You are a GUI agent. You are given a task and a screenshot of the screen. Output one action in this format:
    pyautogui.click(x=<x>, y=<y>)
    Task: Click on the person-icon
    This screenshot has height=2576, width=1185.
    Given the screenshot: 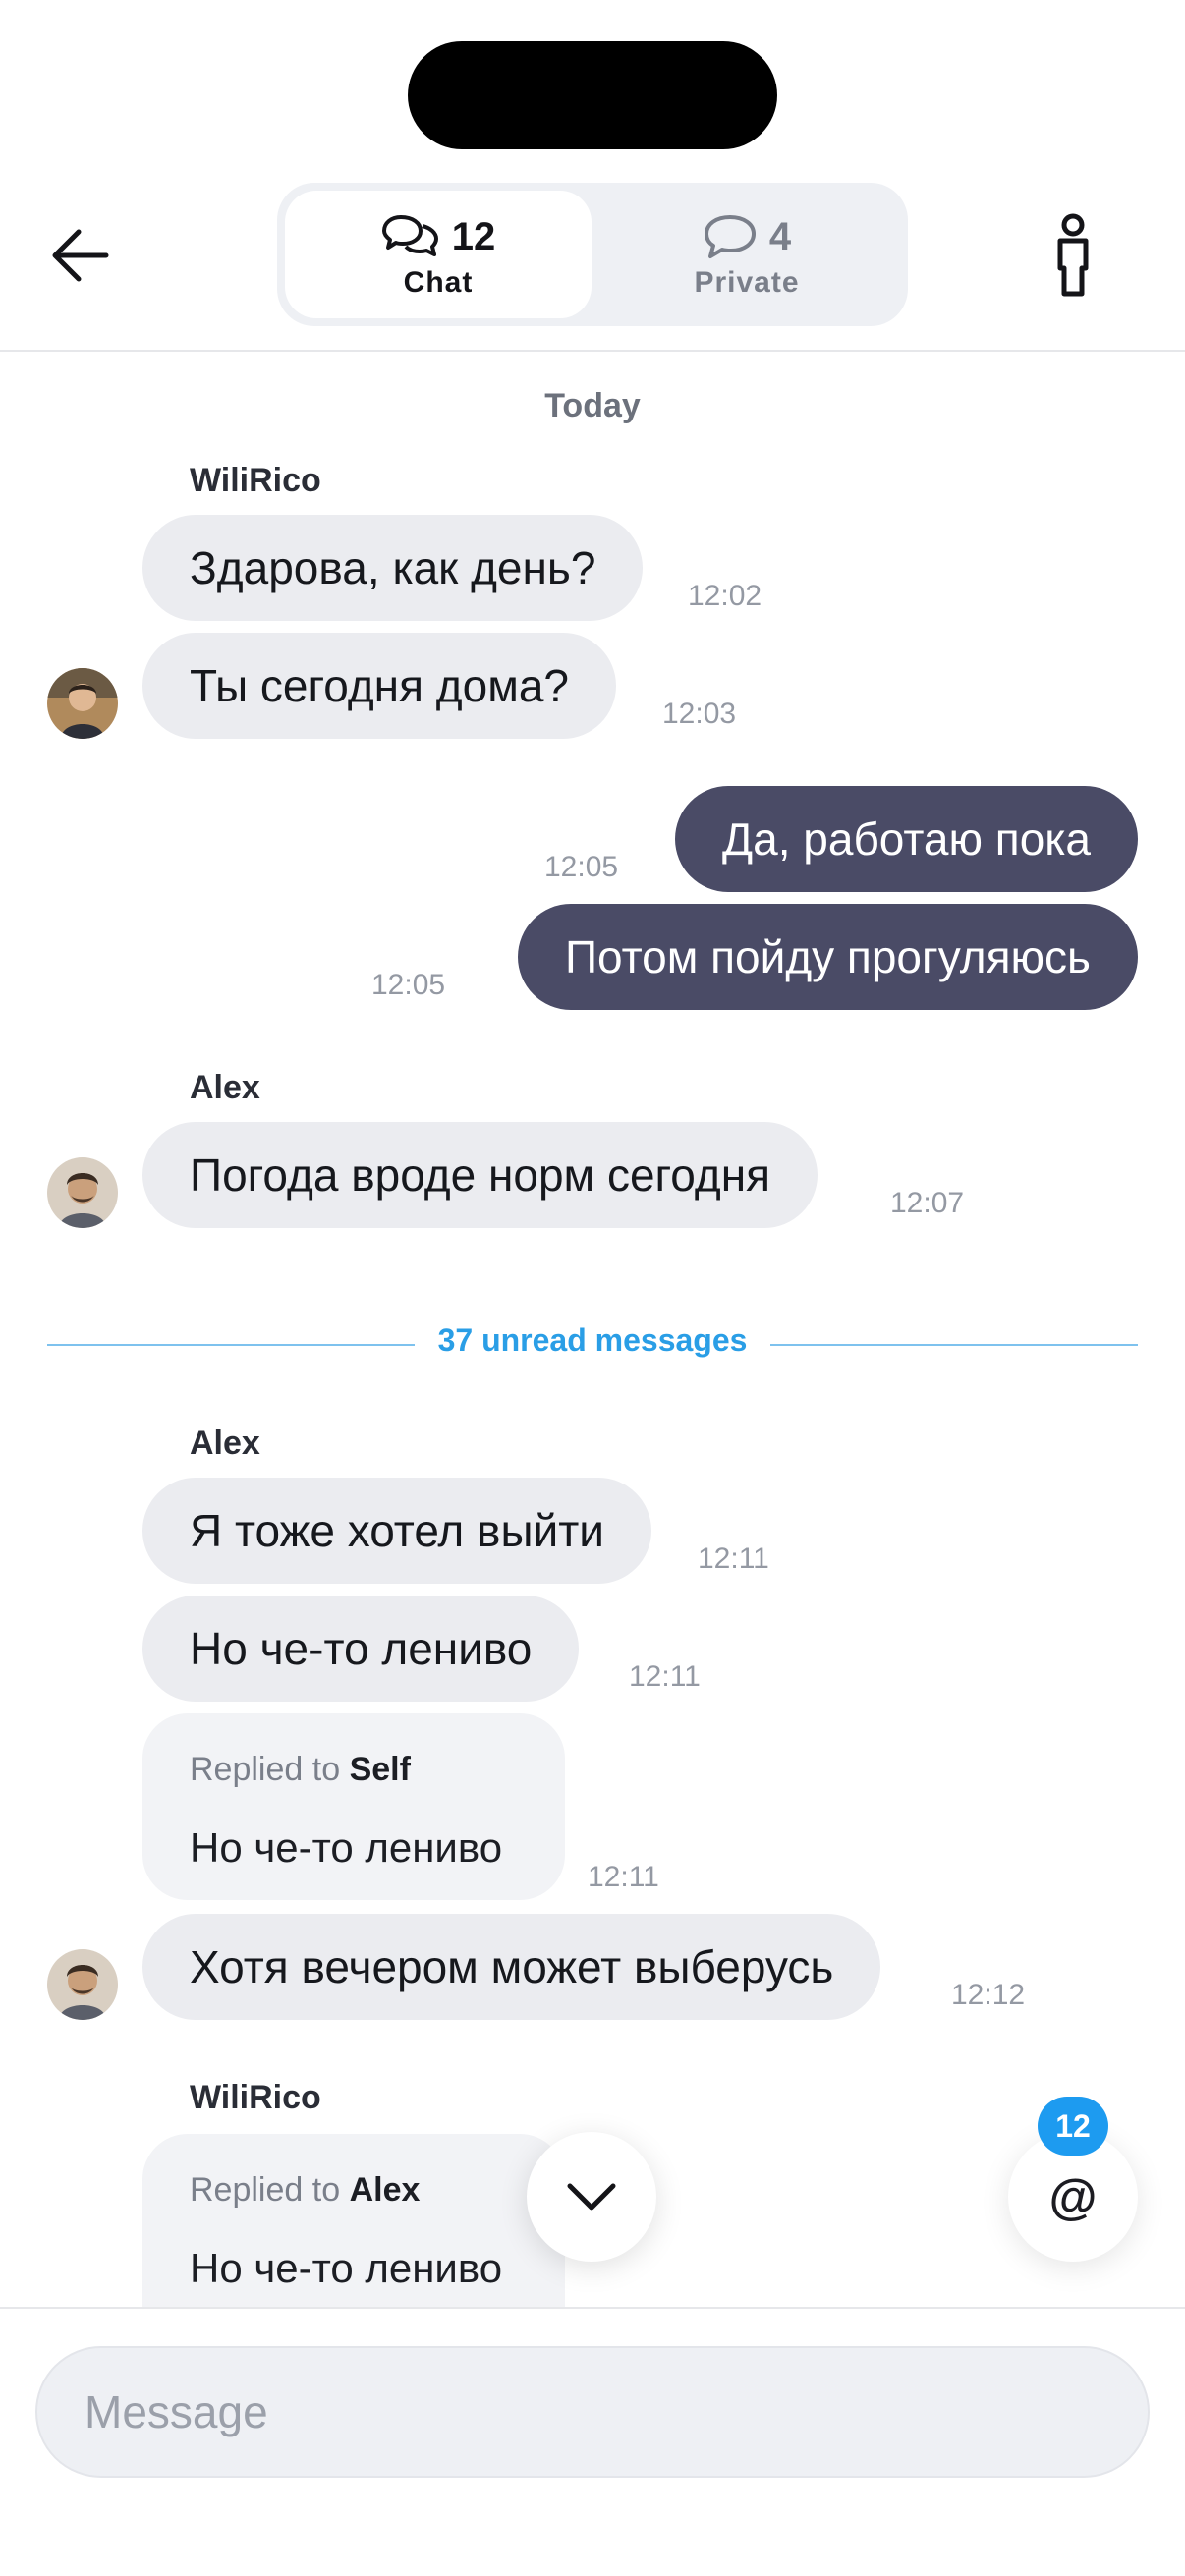 What is the action you would take?
    pyautogui.click(x=1073, y=255)
    